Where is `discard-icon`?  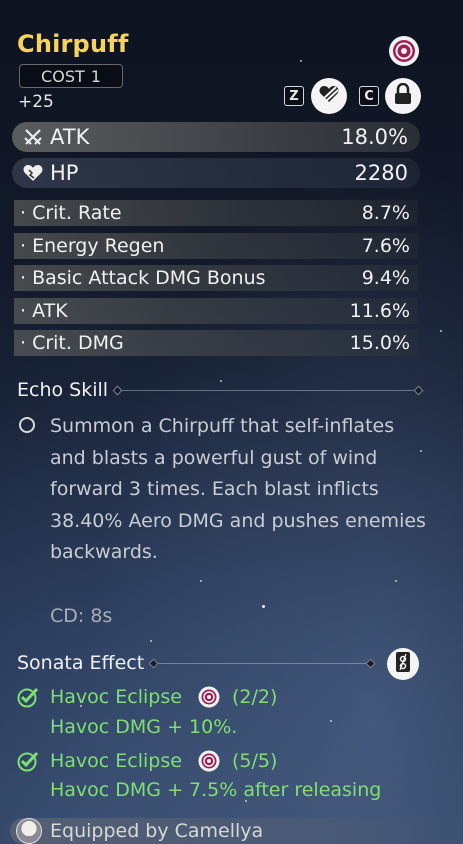 discard-icon is located at coordinates (329, 96).